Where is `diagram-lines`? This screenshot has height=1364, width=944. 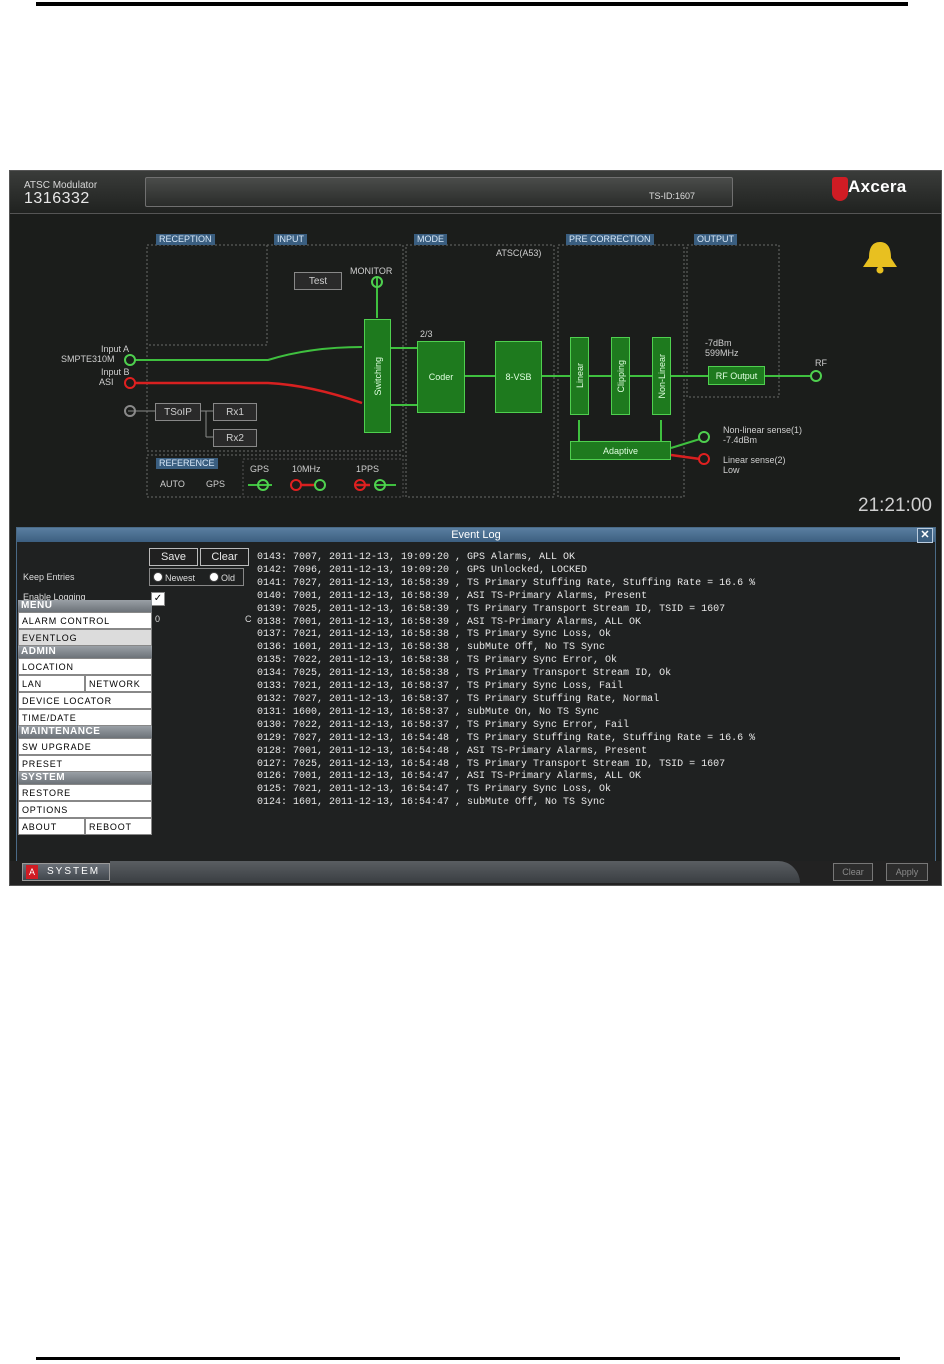
diagram-lines is located at coordinates (473, 371).